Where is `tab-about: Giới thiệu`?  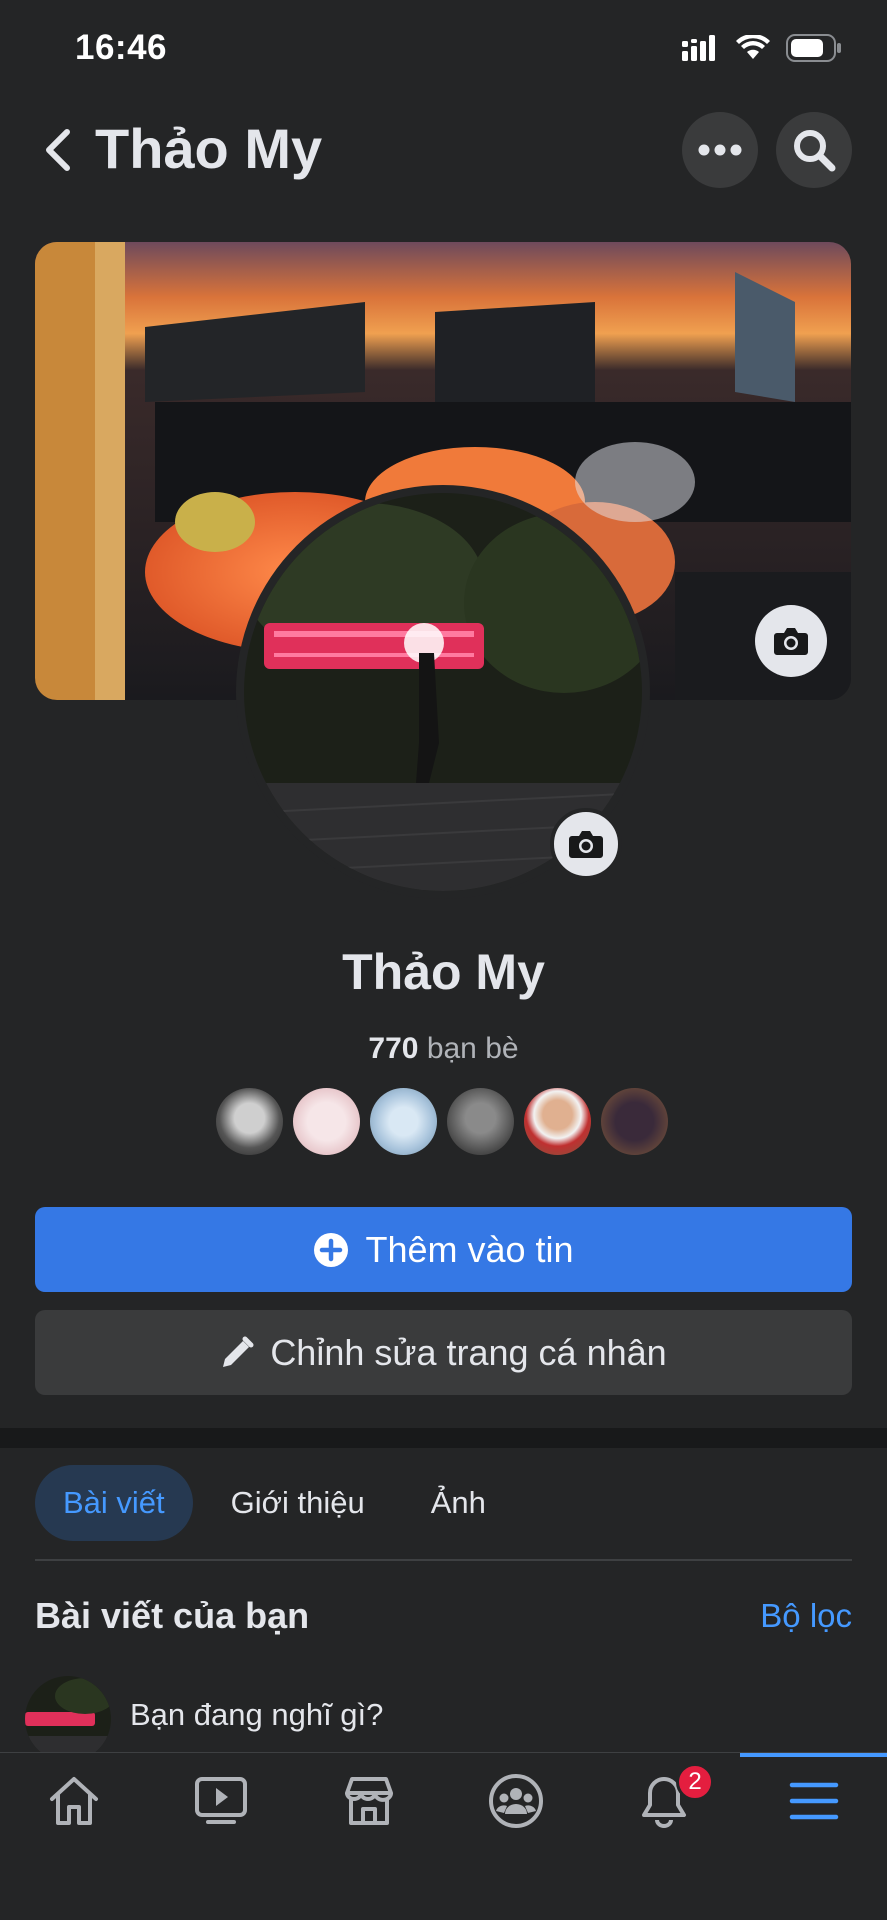
tab-about: Giới thiệu is located at coordinates (298, 1503).